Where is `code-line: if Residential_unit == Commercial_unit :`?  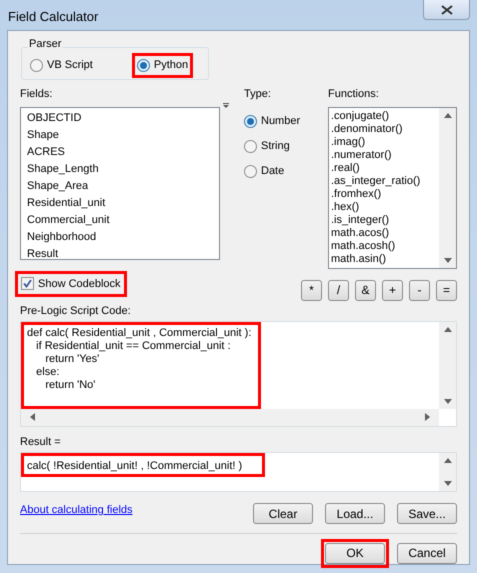
code-line: if Residential_unit == Commercial_unit : is located at coordinates (133, 347).